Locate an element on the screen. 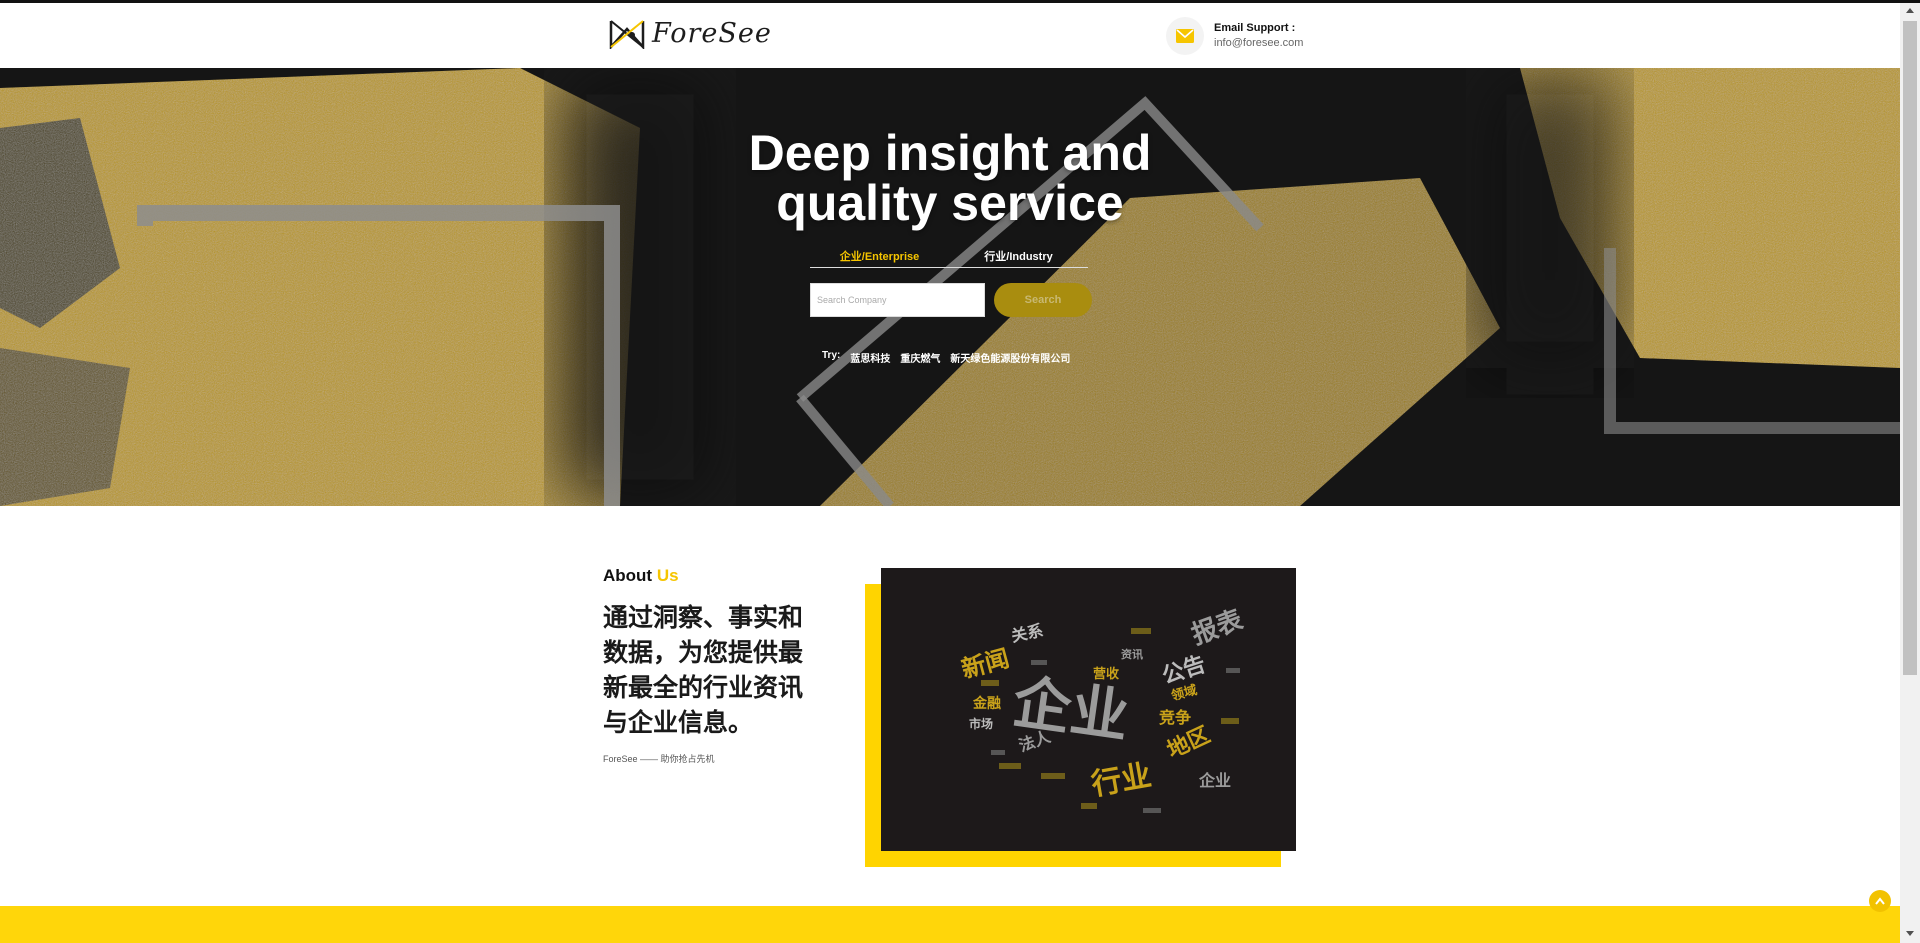  try-link-chongqing-gas: 重庆燃气 is located at coordinates (920, 357).